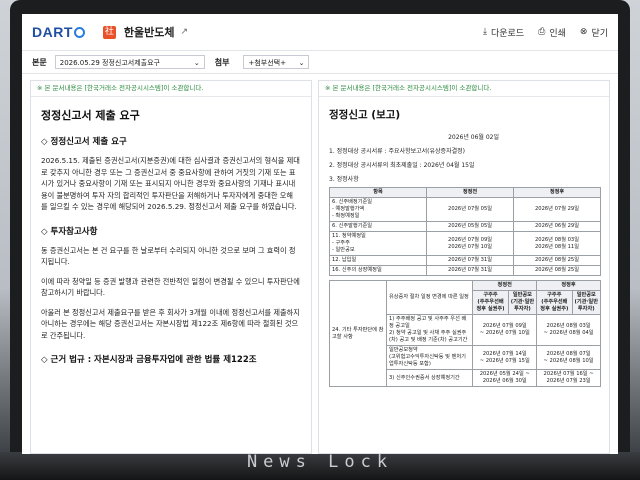 The image size is (640, 480). Describe the element at coordinates (276, 62) in the screenshot. I see `attachment-select: +첨부선택+ ⌄` at that location.